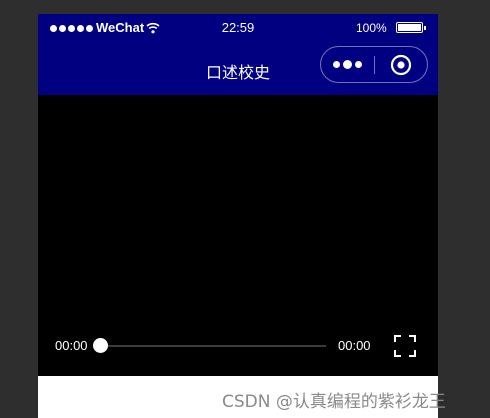 The width and height of the screenshot is (490, 418). I want to click on progress-thumb, so click(100, 345).